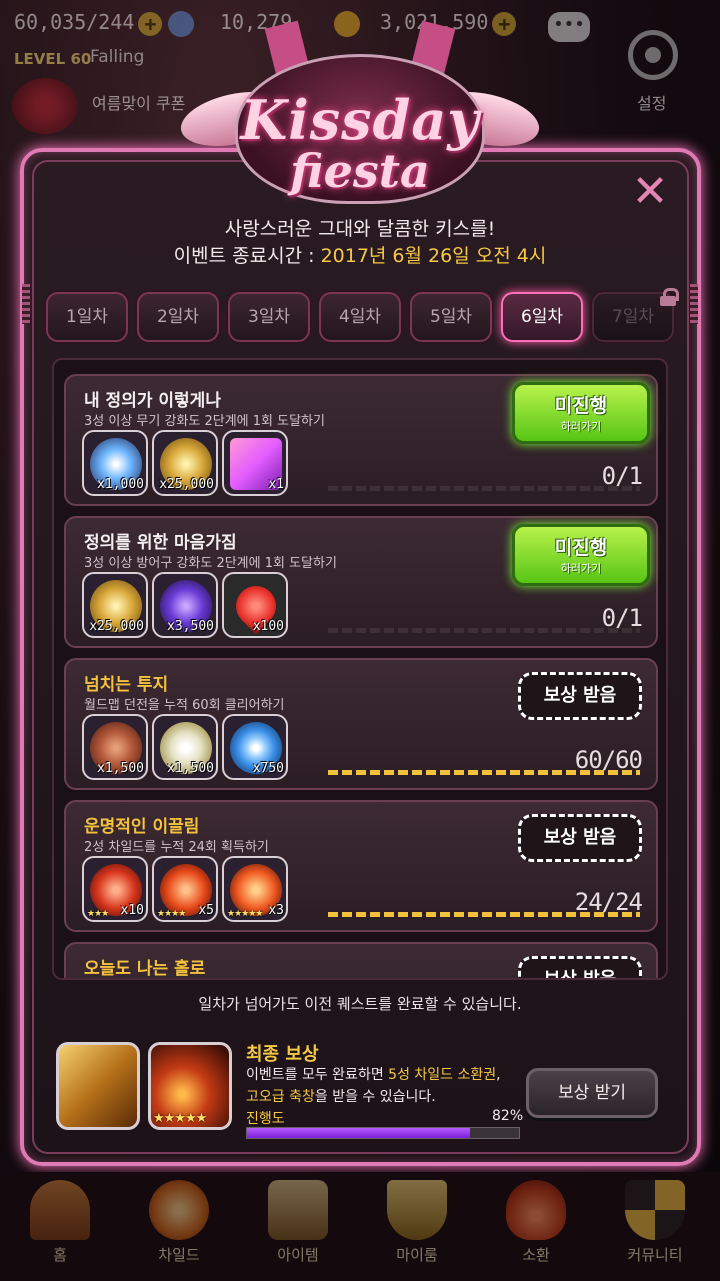 This screenshot has width=720, height=1281. I want to click on nav-label: 커뮤니티, so click(655, 1255).